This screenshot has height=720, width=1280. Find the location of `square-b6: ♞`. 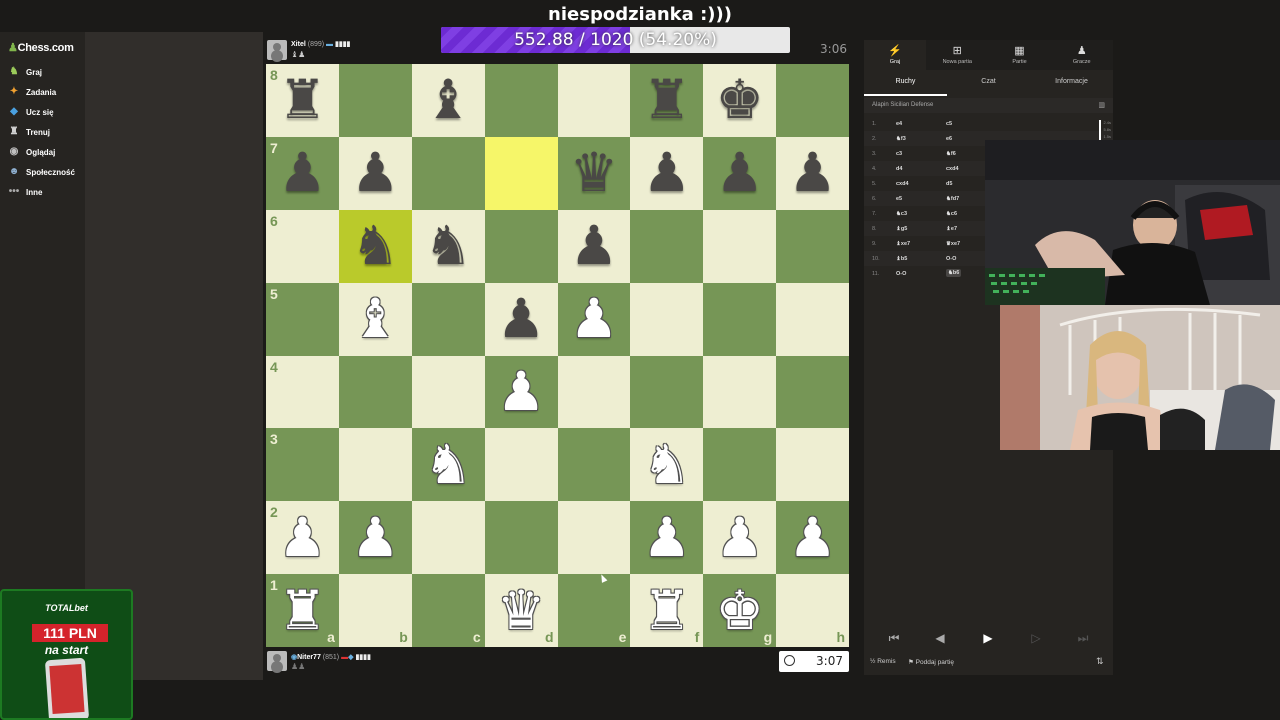

square-b6: ♞ is located at coordinates (375, 246).